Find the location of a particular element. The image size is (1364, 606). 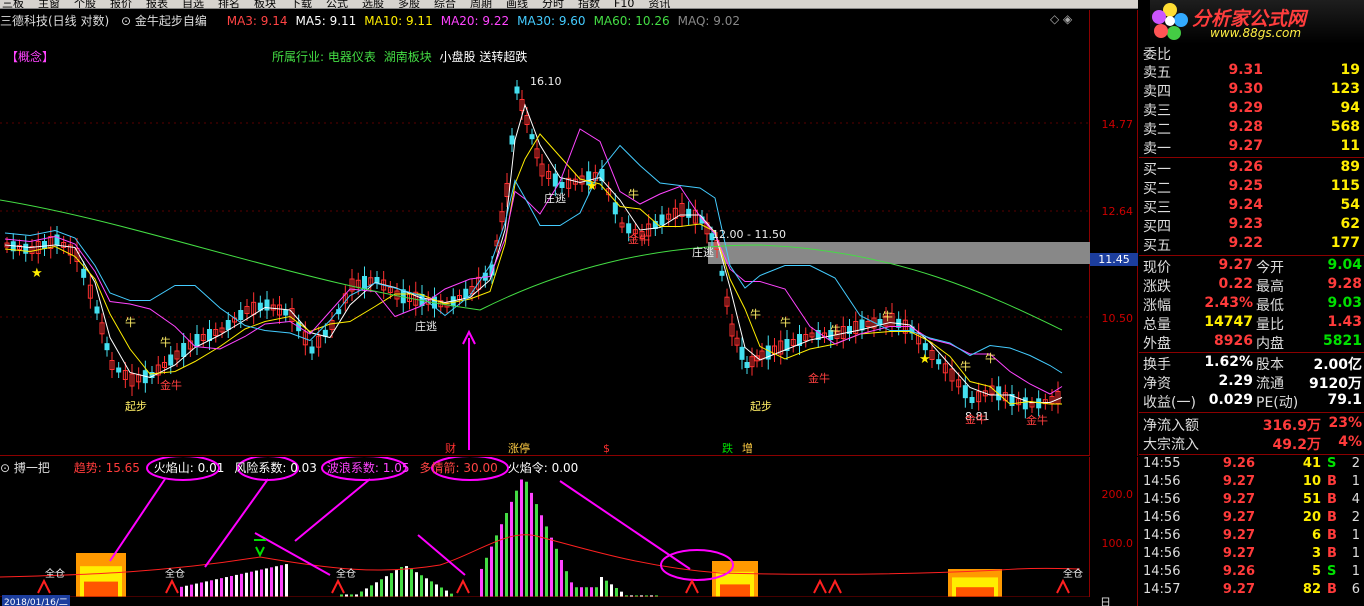

menu-item: 指数 is located at coordinates (589, 4).